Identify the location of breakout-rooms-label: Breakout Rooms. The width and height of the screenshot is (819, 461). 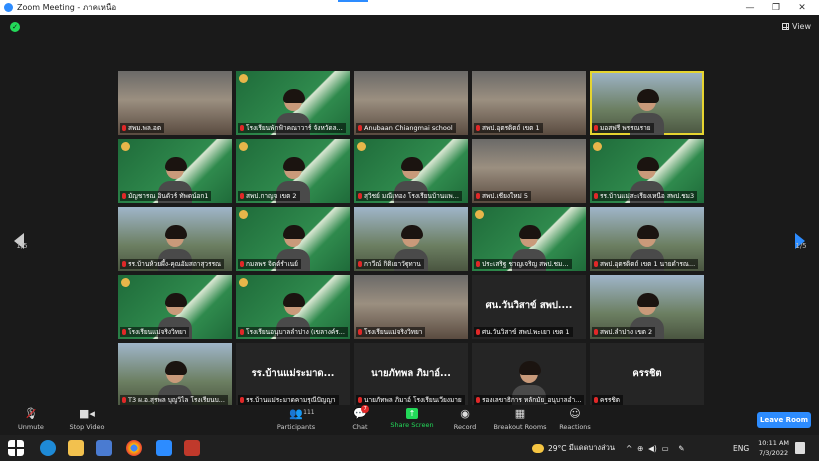
(520, 427).